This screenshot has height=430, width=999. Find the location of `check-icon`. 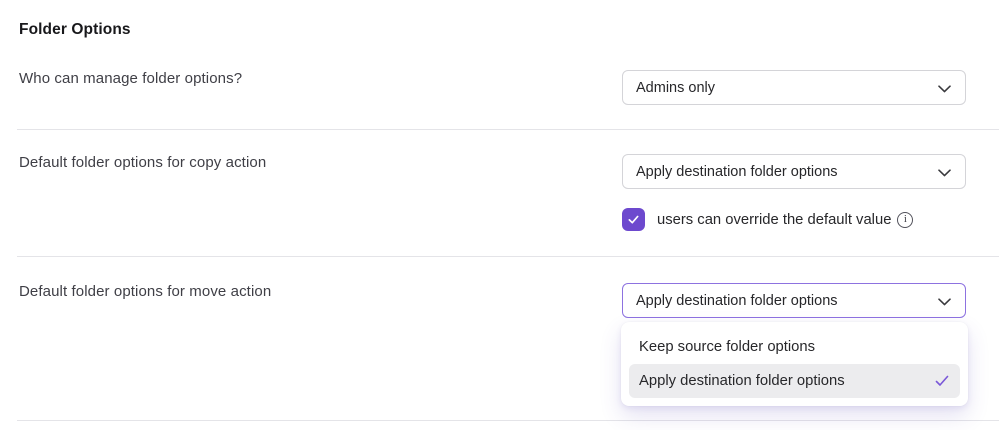

check-icon is located at coordinates (942, 381).